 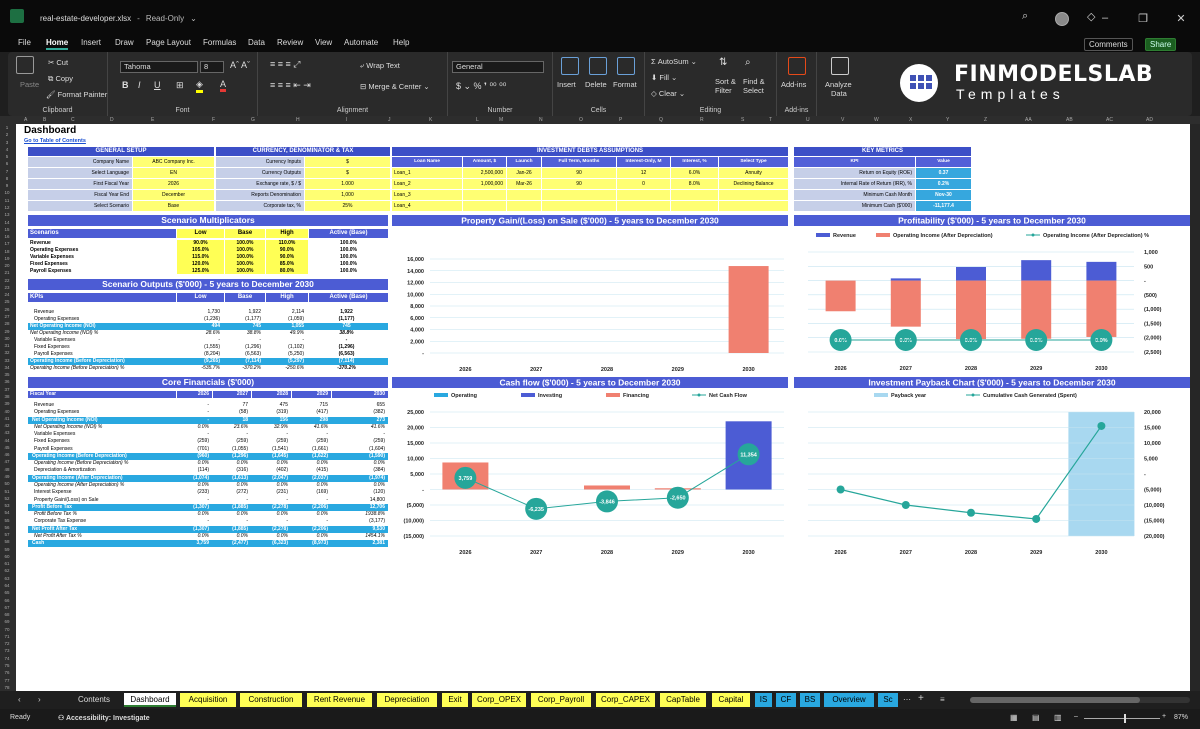 What do you see at coordinates (7, 156) in the screenshot?
I see `row-header: 5` at bounding box center [7, 156].